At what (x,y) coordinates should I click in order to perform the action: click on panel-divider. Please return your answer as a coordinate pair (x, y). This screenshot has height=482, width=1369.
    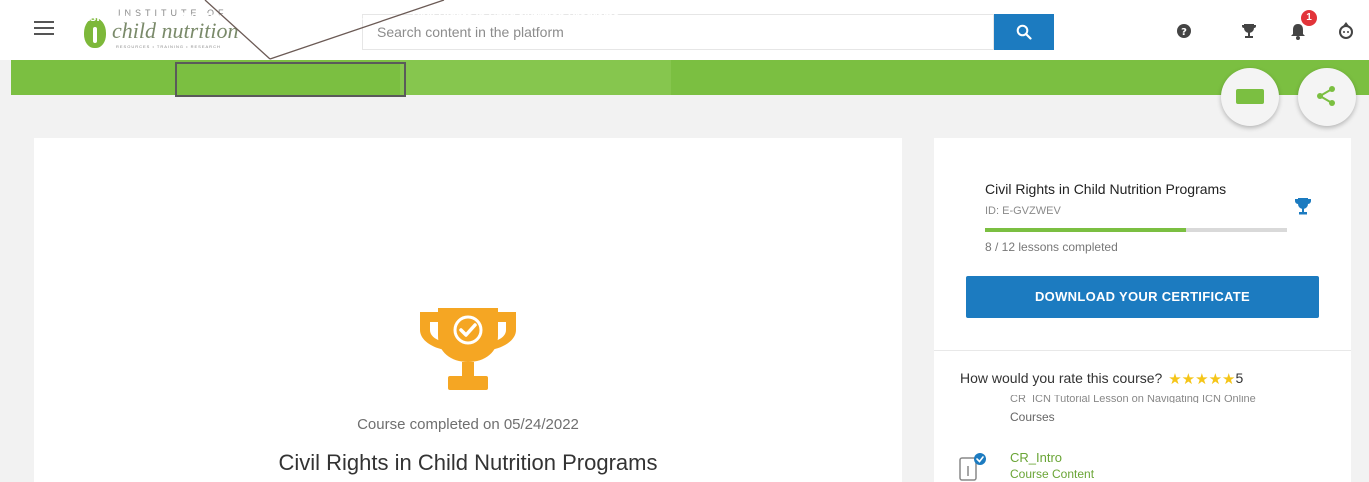
    Looking at the image, I should click on (1142, 350).